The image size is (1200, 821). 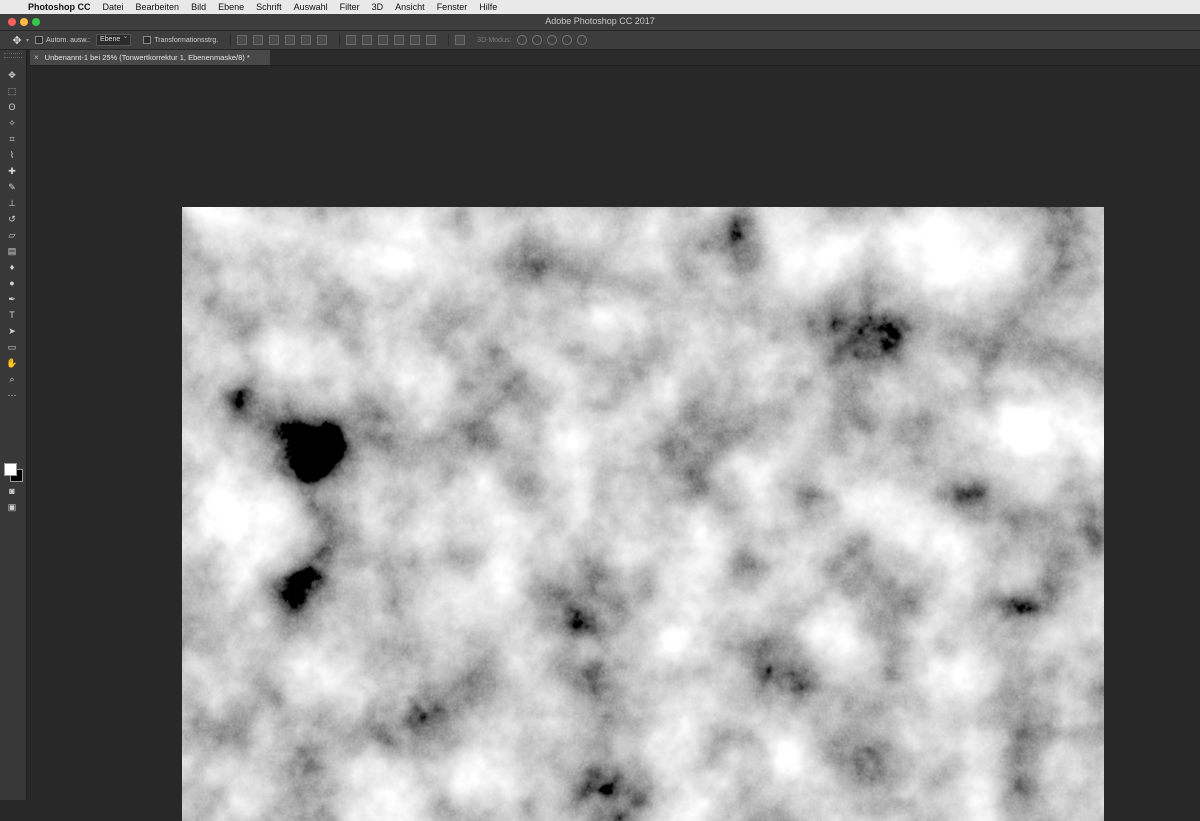 What do you see at coordinates (147, 40) in the screenshot?
I see `transform-controls-checkbox` at bounding box center [147, 40].